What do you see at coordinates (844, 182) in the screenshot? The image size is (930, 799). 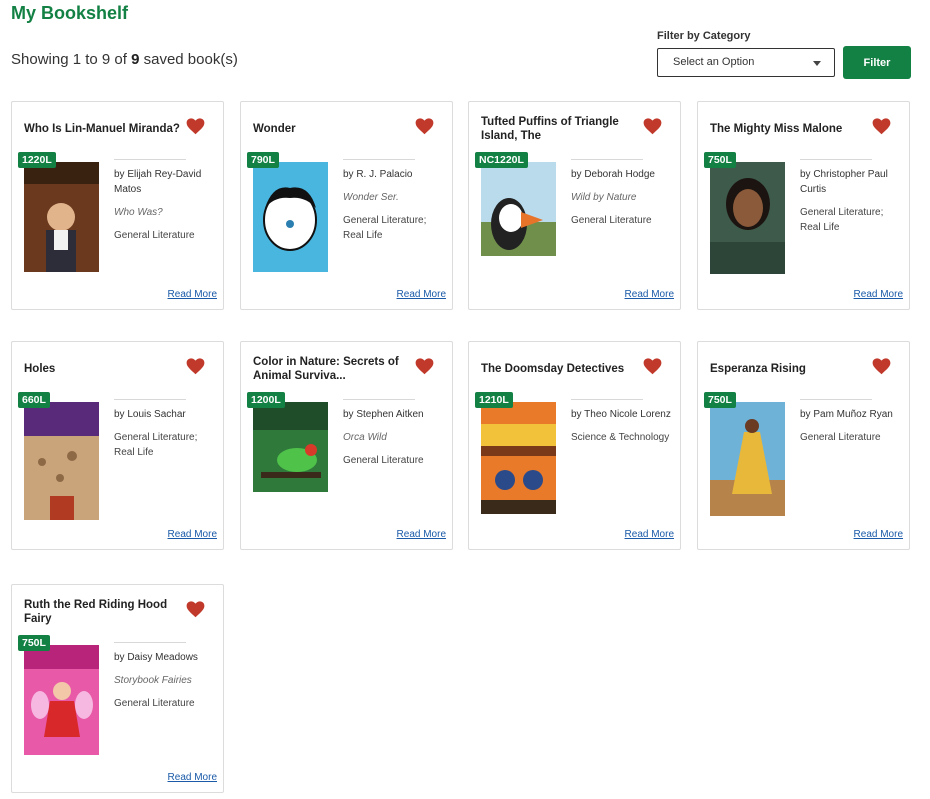 I see `book-author: by Christopher Paul Curtis` at bounding box center [844, 182].